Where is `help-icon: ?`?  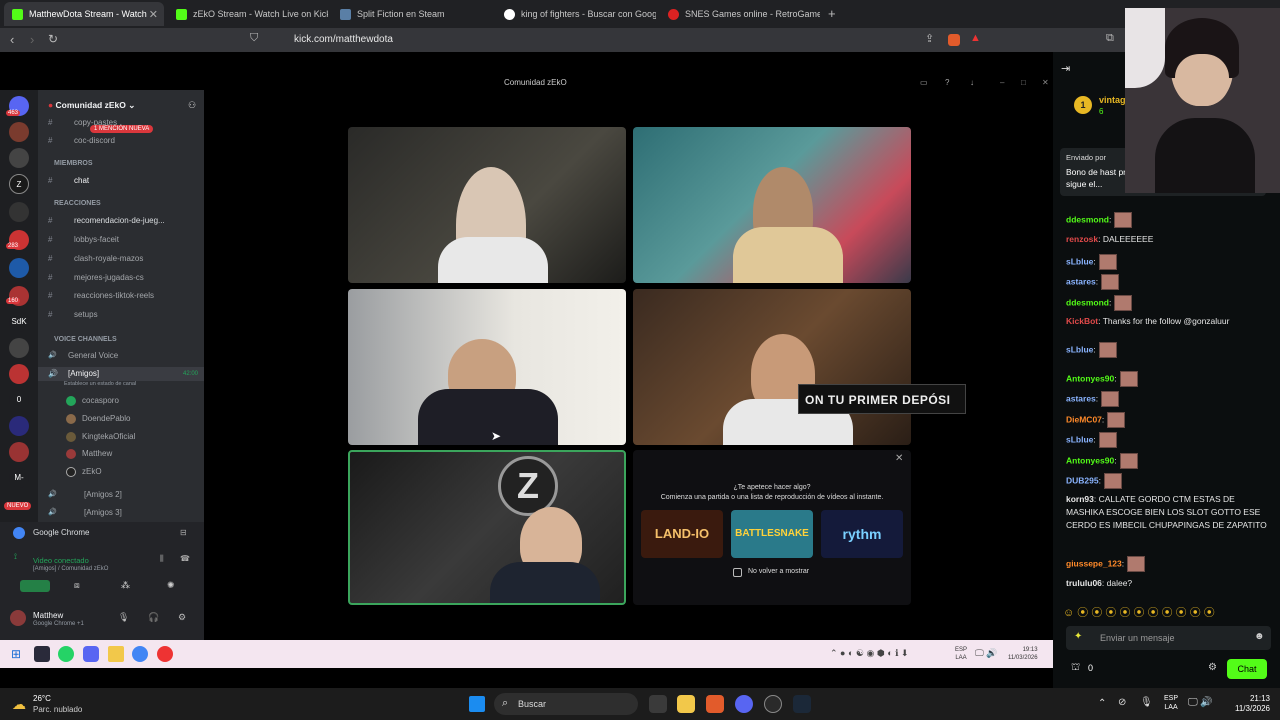
help-icon: ? is located at coordinates (947, 82).